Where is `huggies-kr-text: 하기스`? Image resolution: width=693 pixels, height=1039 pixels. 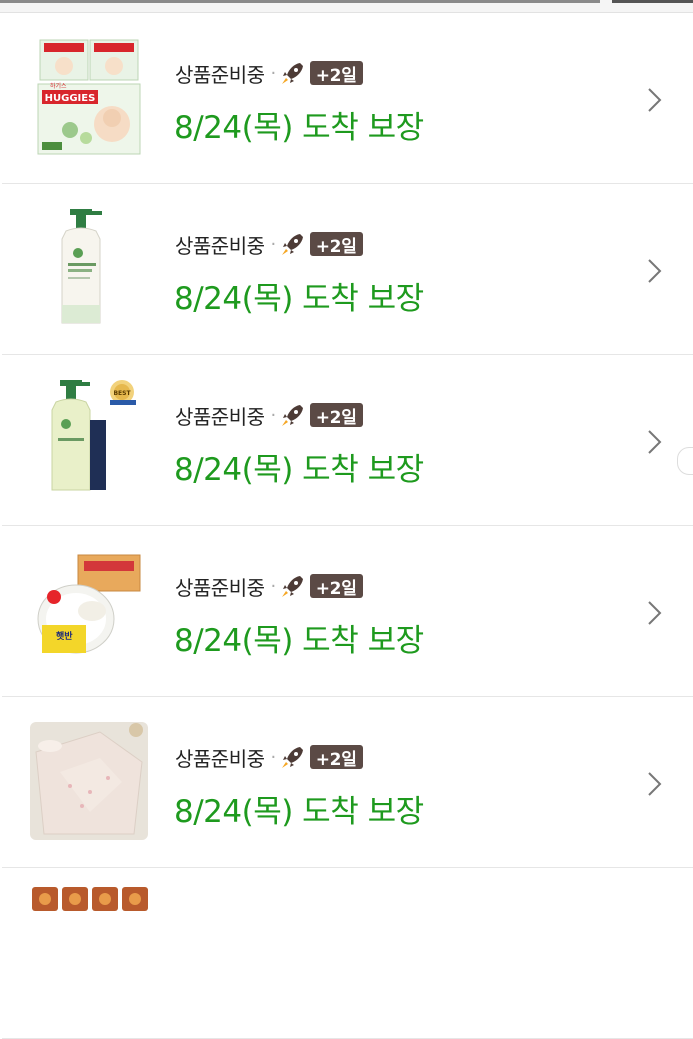
huggies-kr-text: 하기스 is located at coordinates (58, 86).